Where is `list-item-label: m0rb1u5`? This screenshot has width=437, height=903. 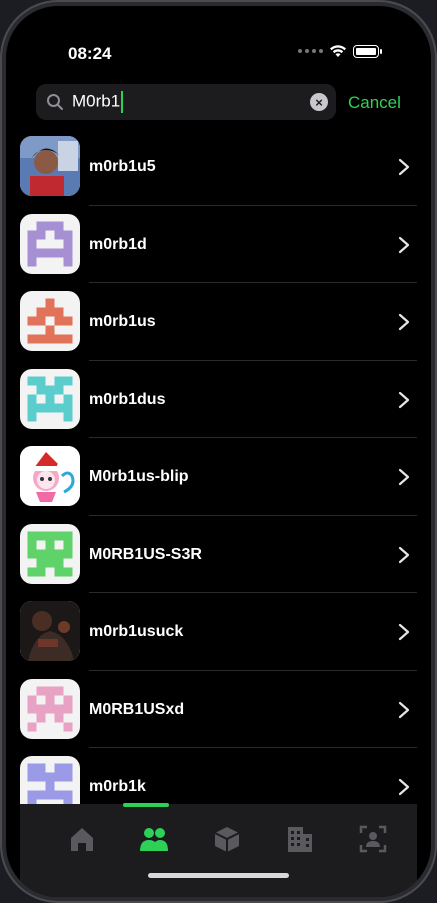
list-item-label: m0rb1u5 is located at coordinates (122, 166).